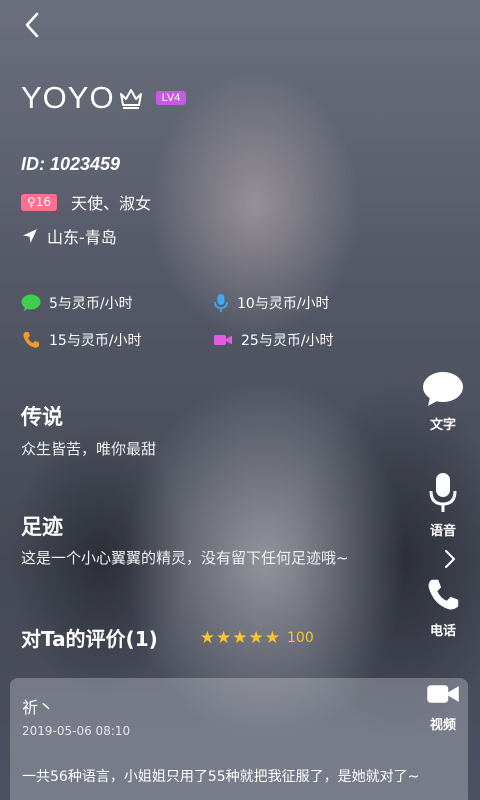  Describe the element at coordinates (442, 531) in the screenshot. I see `voice-chat-label: 语音` at that location.